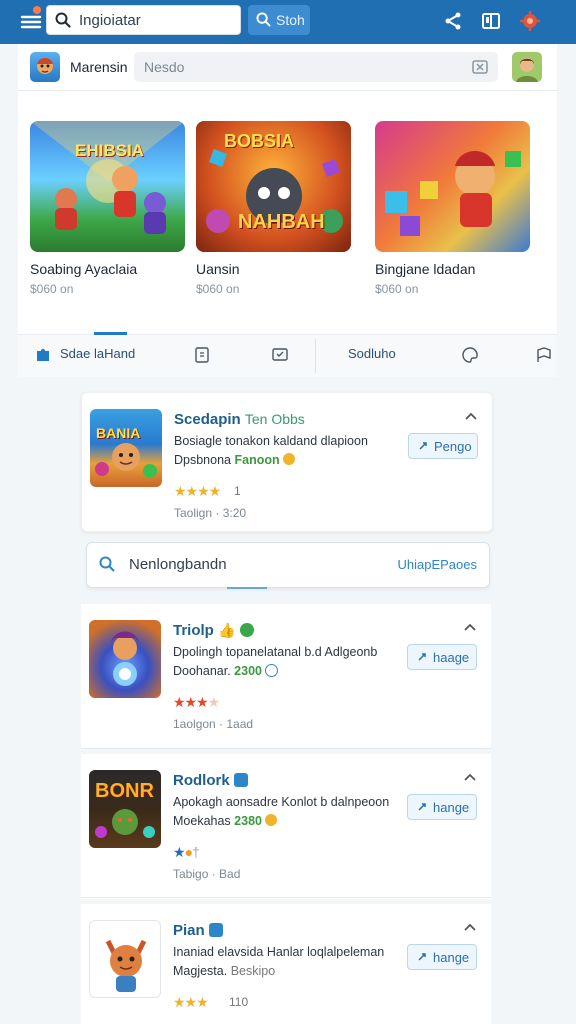 The width and height of the screenshot is (576, 1024). What do you see at coordinates (193, 630) in the screenshot?
I see `app-title-text: Triolp` at bounding box center [193, 630].